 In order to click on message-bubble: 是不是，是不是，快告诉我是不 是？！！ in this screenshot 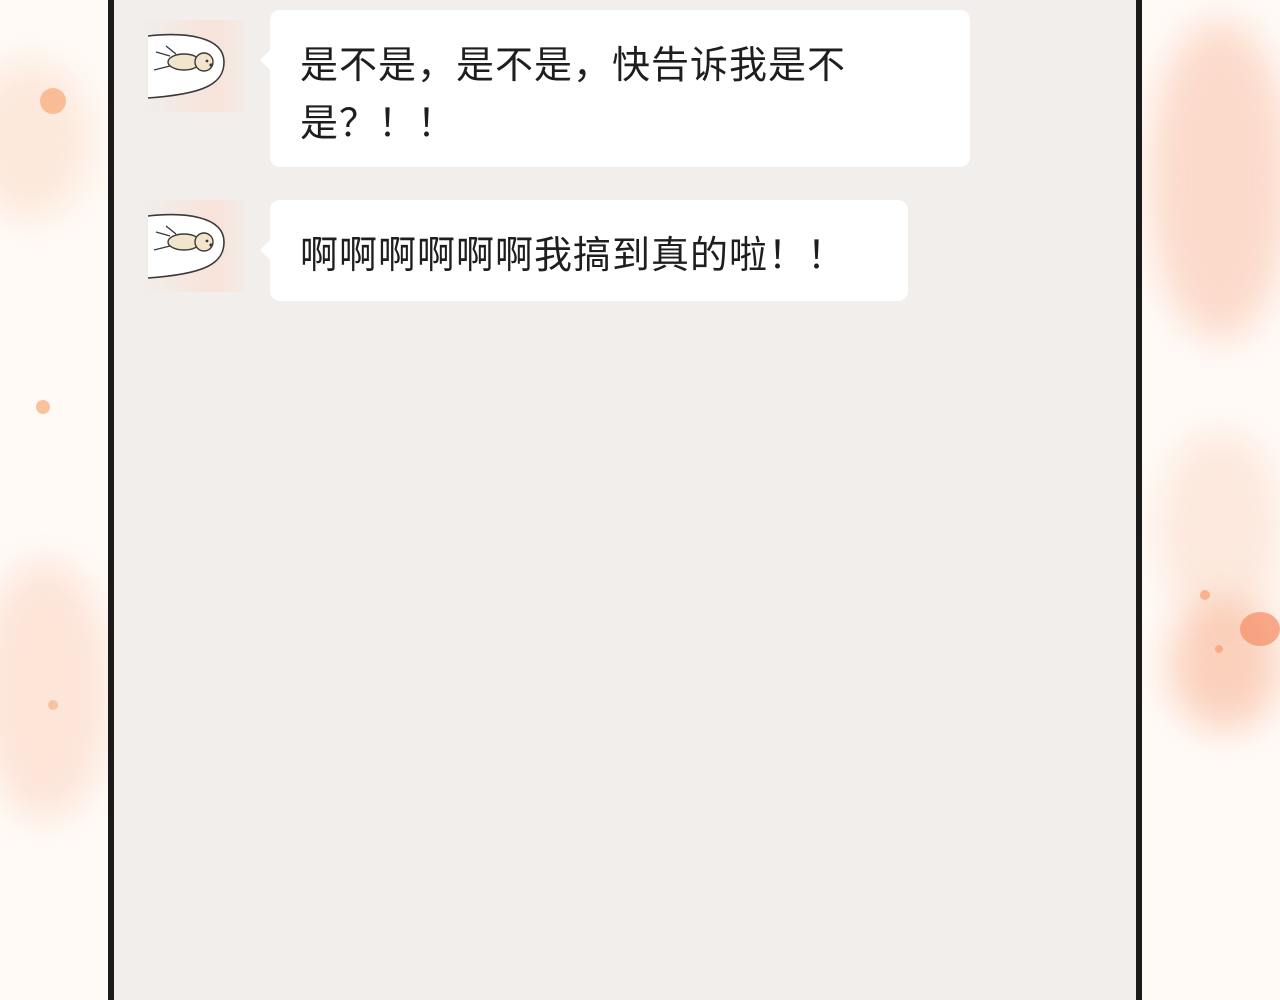, I will do `click(615, 88)`.